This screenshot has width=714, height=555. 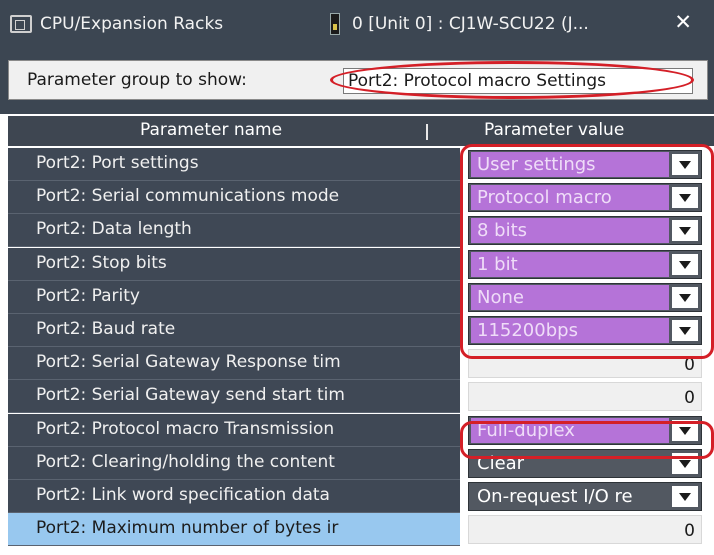 What do you see at coordinates (234, 496) in the screenshot?
I see `parameter-name: Port2: Link word specification data` at bounding box center [234, 496].